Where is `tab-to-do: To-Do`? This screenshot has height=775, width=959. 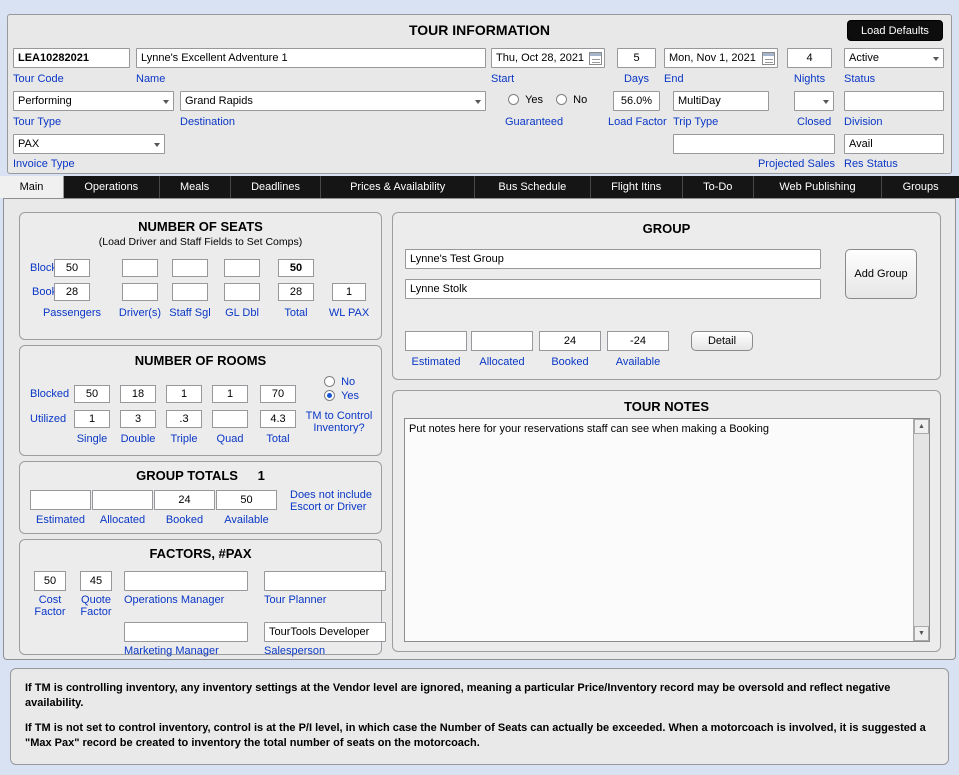
tab-to-do: To-Do is located at coordinates (718, 187).